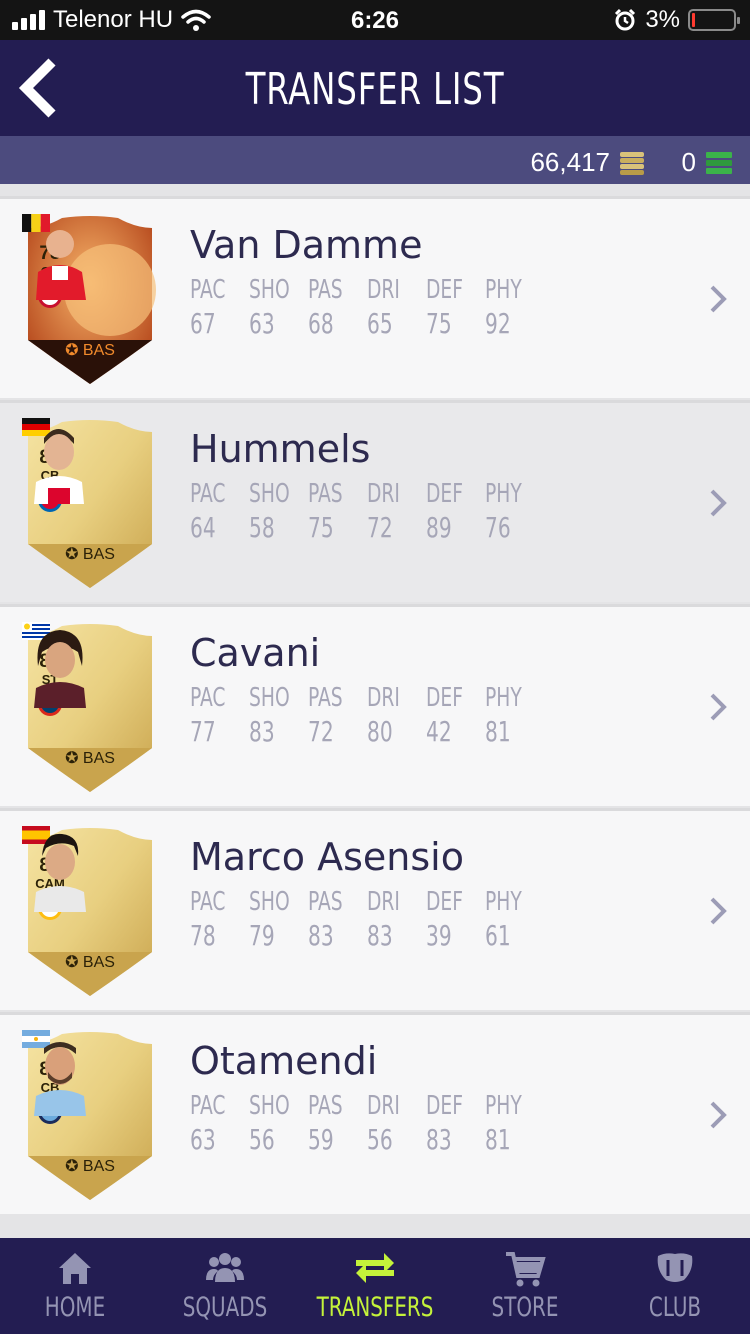 The width and height of the screenshot is (750, 1334). What do you see at coordinates (688, 162) in the screenshot?
I see `points-value: 0` at bounding box center [688, 162].